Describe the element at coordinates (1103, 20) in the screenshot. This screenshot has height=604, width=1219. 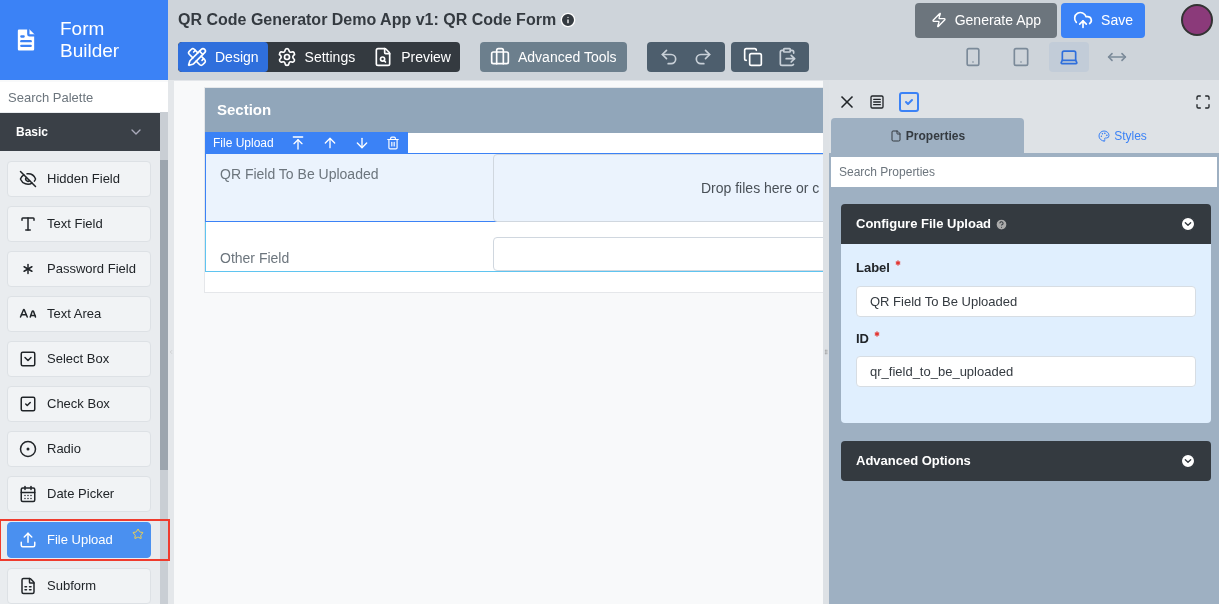
I see `save-button: Save` at that location.